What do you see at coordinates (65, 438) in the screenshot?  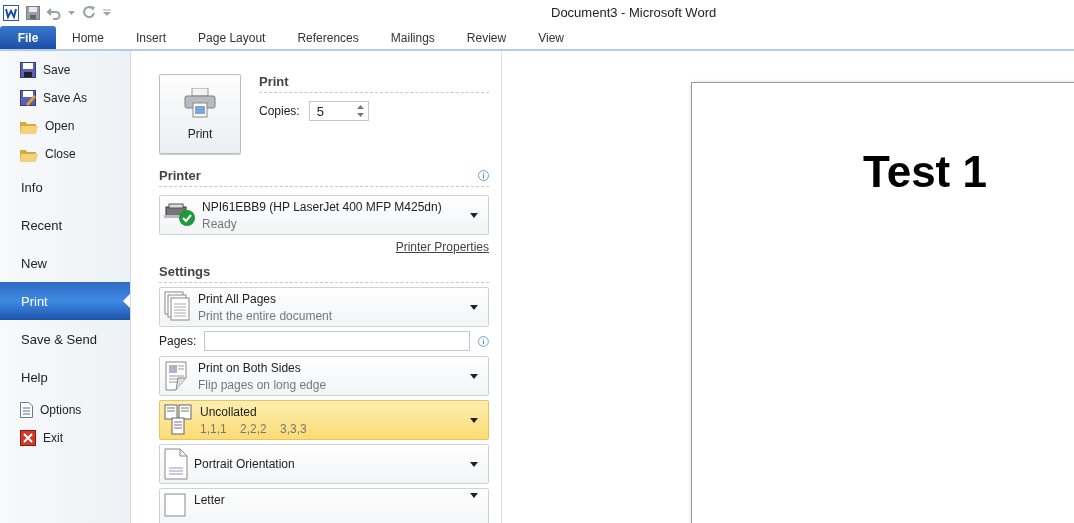 I see `menu-item: Exit` at bounding box center [65, 438].